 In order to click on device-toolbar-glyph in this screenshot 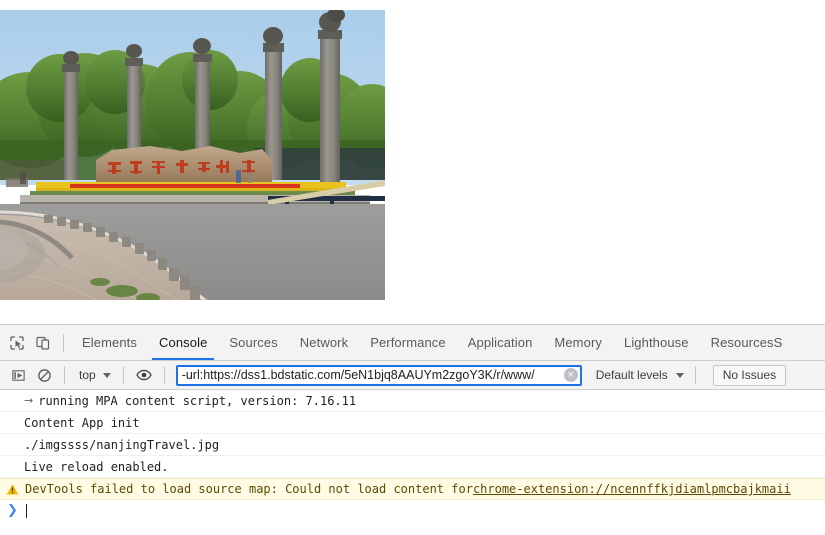, I will do `click(43, 343)`.